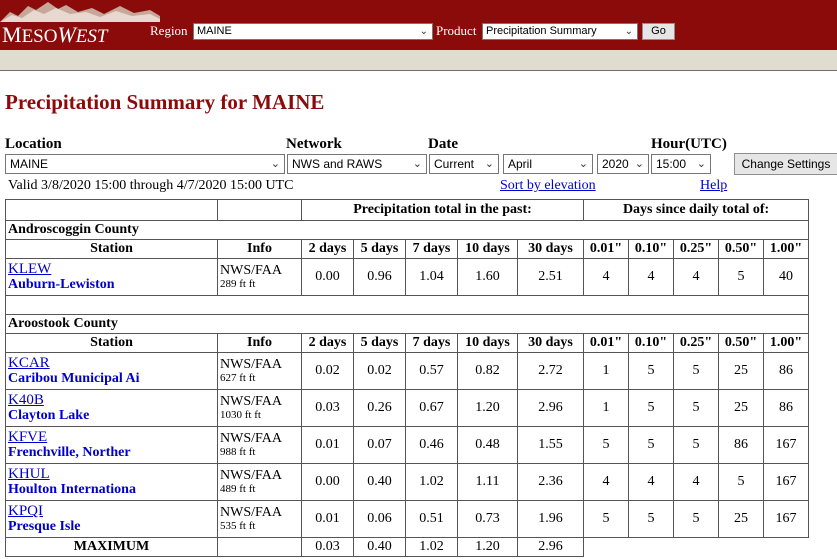 This screenshot has height=559, width=837. Describe the element at coordinates (487, 445) in the screenshot. I see `precip-value: 0.48` at that location.